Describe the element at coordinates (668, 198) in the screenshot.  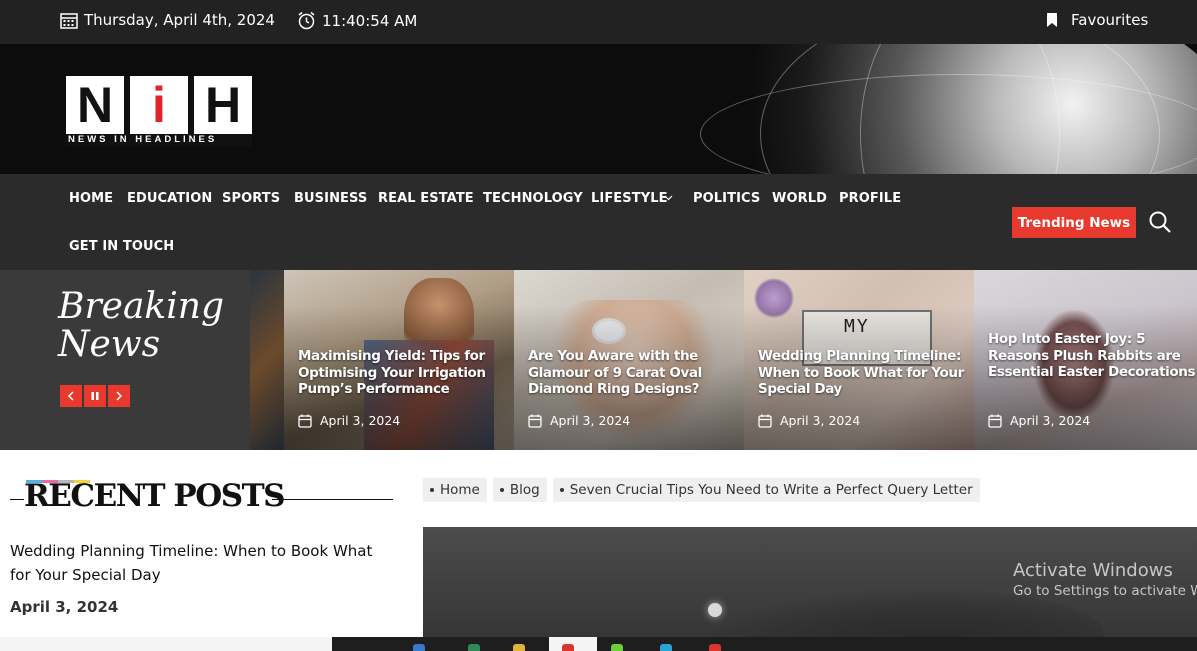
I see `chevron-down-icon` at that location.